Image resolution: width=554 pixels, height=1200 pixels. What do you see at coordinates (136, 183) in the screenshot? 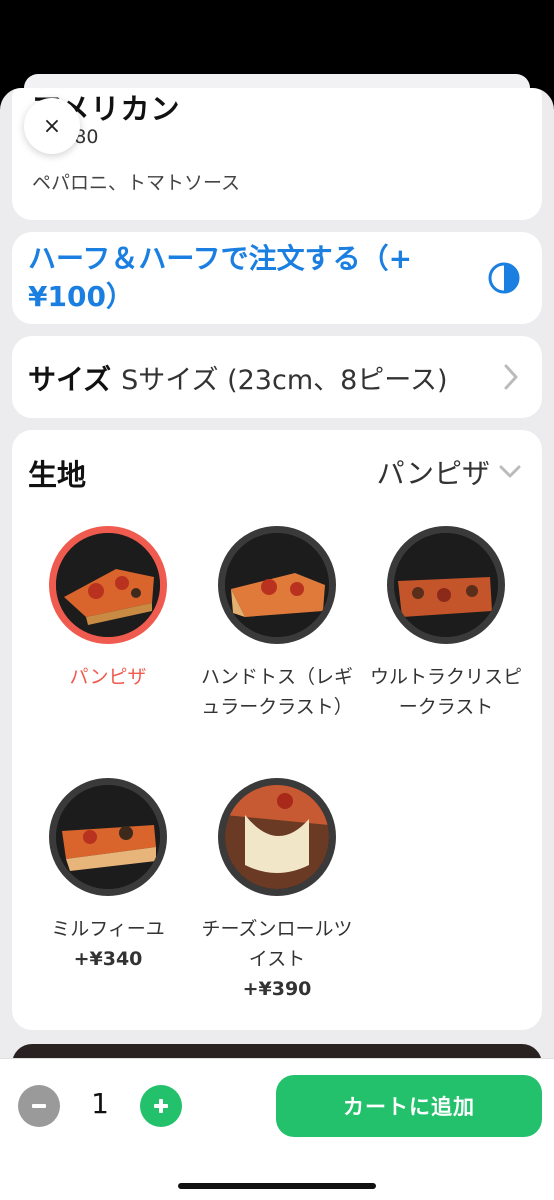
I see `product-description: ペパロニ、トマトソース` at bounding box center [136, 183].